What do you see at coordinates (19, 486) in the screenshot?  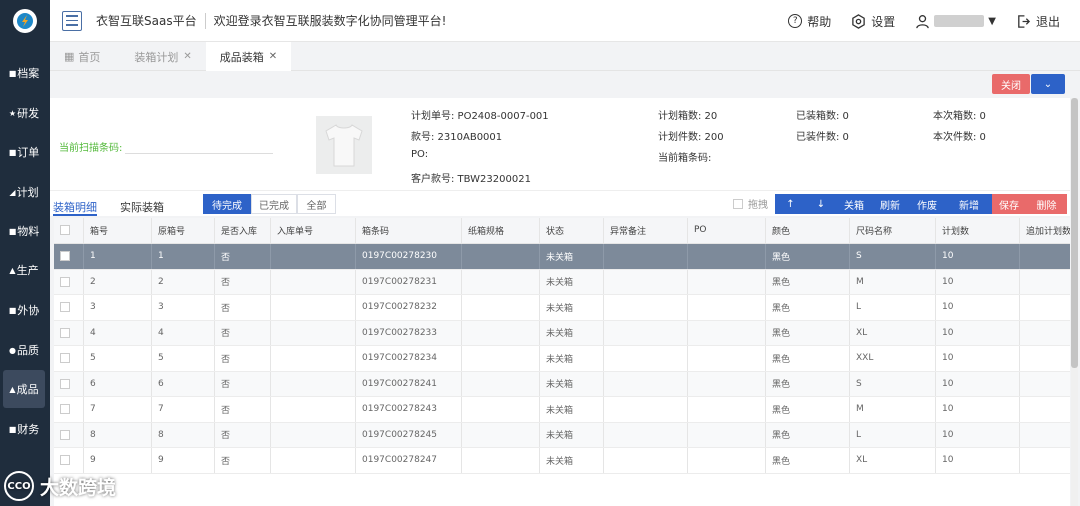 I see `watermark-badge: CCO` at bounding box center [19, 486].